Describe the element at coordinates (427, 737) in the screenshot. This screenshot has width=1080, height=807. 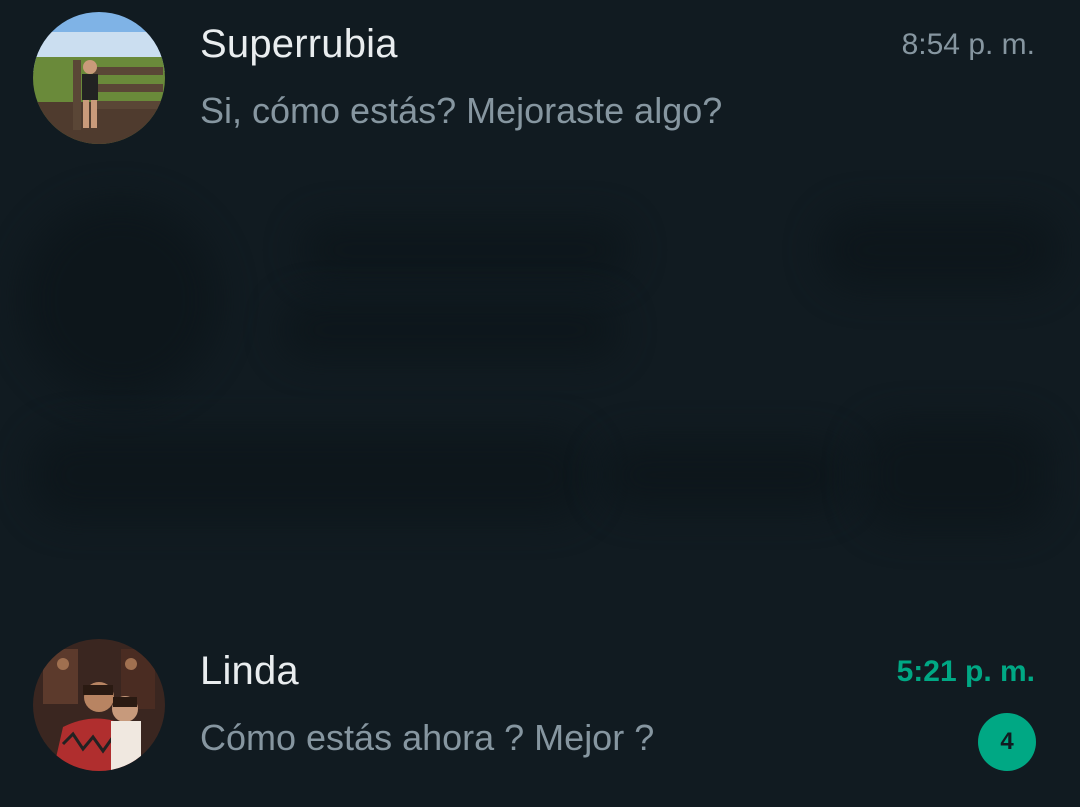
I see `last-message-preview: Cómo estás ahora ? Mejor ?` at that location.